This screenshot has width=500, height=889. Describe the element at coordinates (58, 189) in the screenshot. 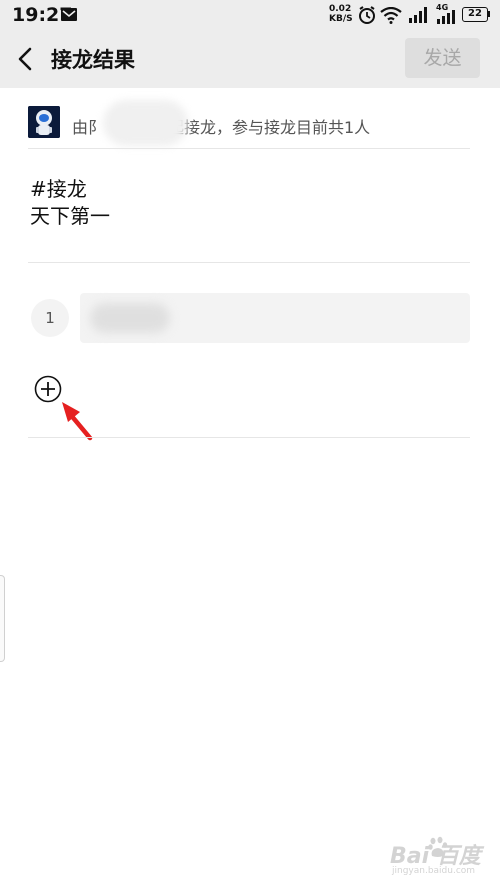

I see `relay-topic: #接龙` at that location.